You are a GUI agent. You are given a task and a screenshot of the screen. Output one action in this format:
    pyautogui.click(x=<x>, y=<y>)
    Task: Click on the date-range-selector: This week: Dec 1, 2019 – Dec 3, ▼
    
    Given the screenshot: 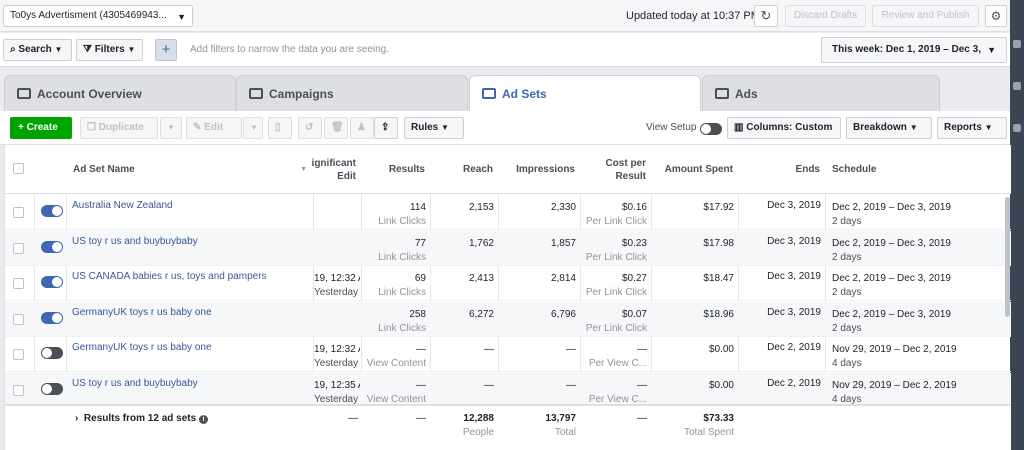 What is the action you would take?
    pyautogui.click(x=914, y=50)
    